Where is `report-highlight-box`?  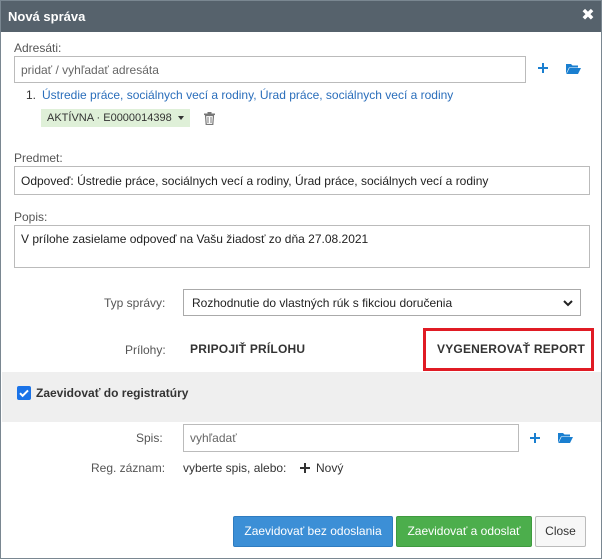 report-highlight-box is located at coordinates (508, 349).